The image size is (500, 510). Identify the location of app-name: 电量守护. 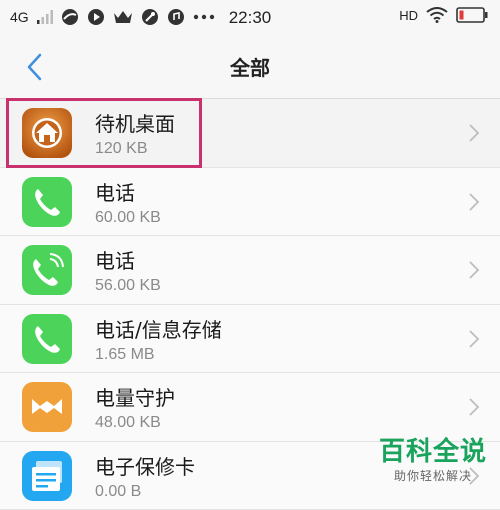
(135, 396).